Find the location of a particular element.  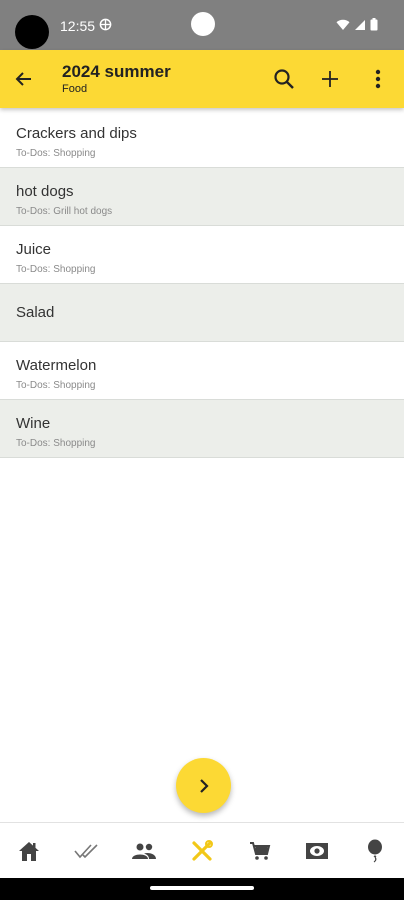

nav-events is located at coordinates (375, 851).